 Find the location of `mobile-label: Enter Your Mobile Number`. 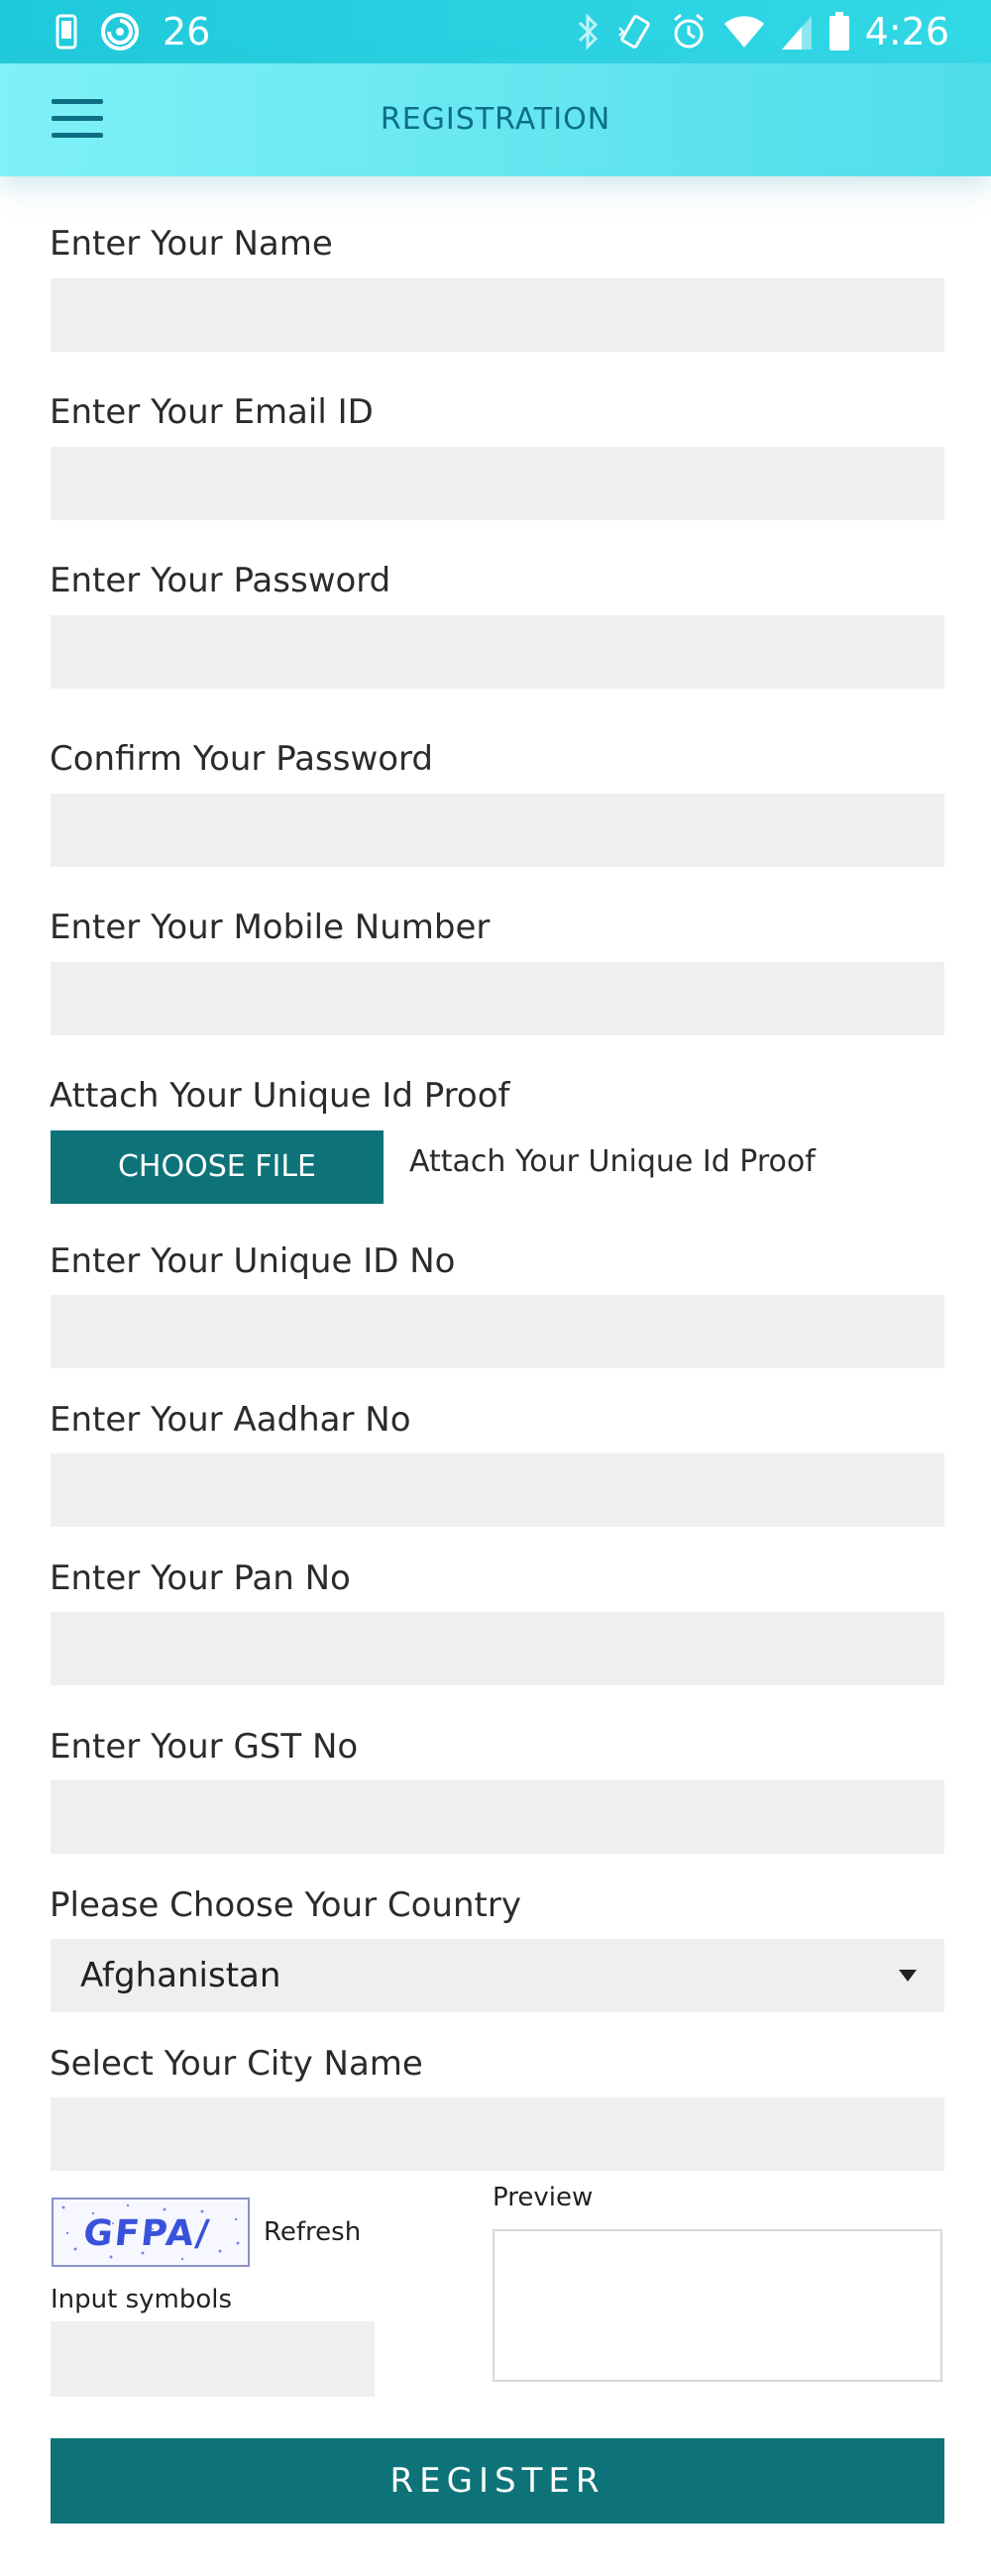

mobile-label: Enter Your Mobile Number is located at coordinates (270, 927).